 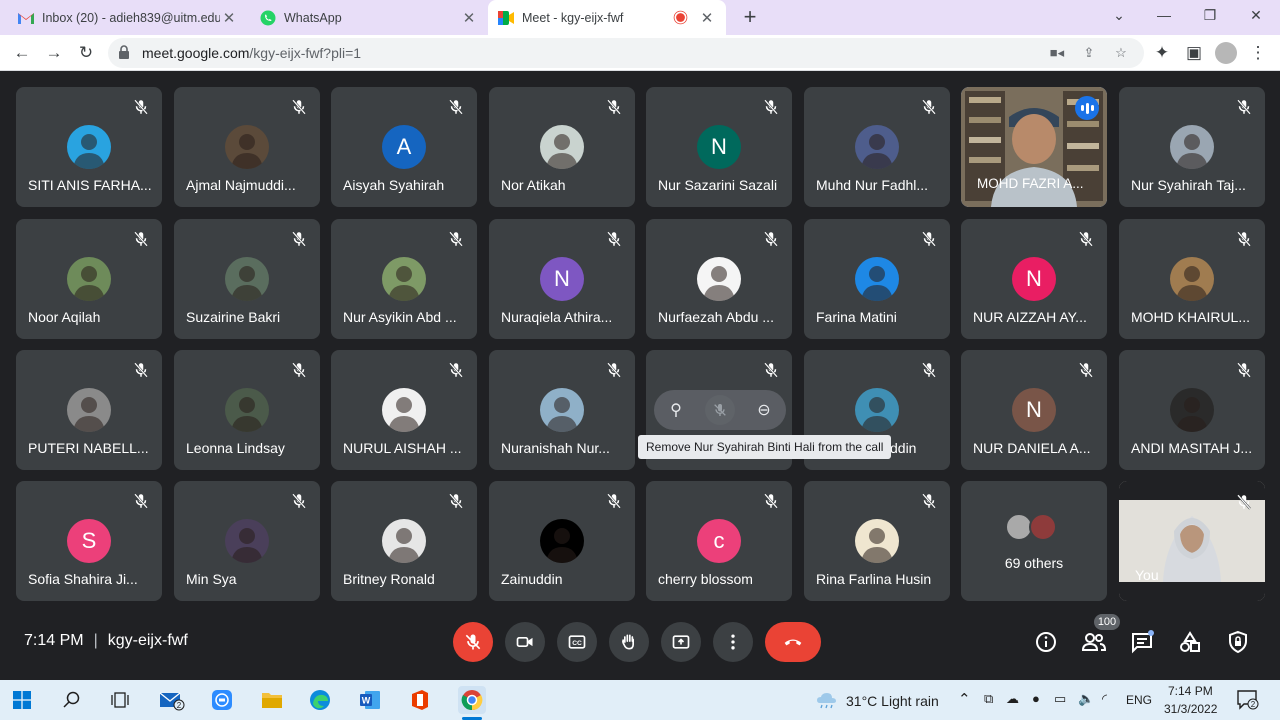 What do you see at coordinates (235, 448) in the screenshot?
I see `participant-name: Leonna Lindsay` at bounding box center [235, 448].